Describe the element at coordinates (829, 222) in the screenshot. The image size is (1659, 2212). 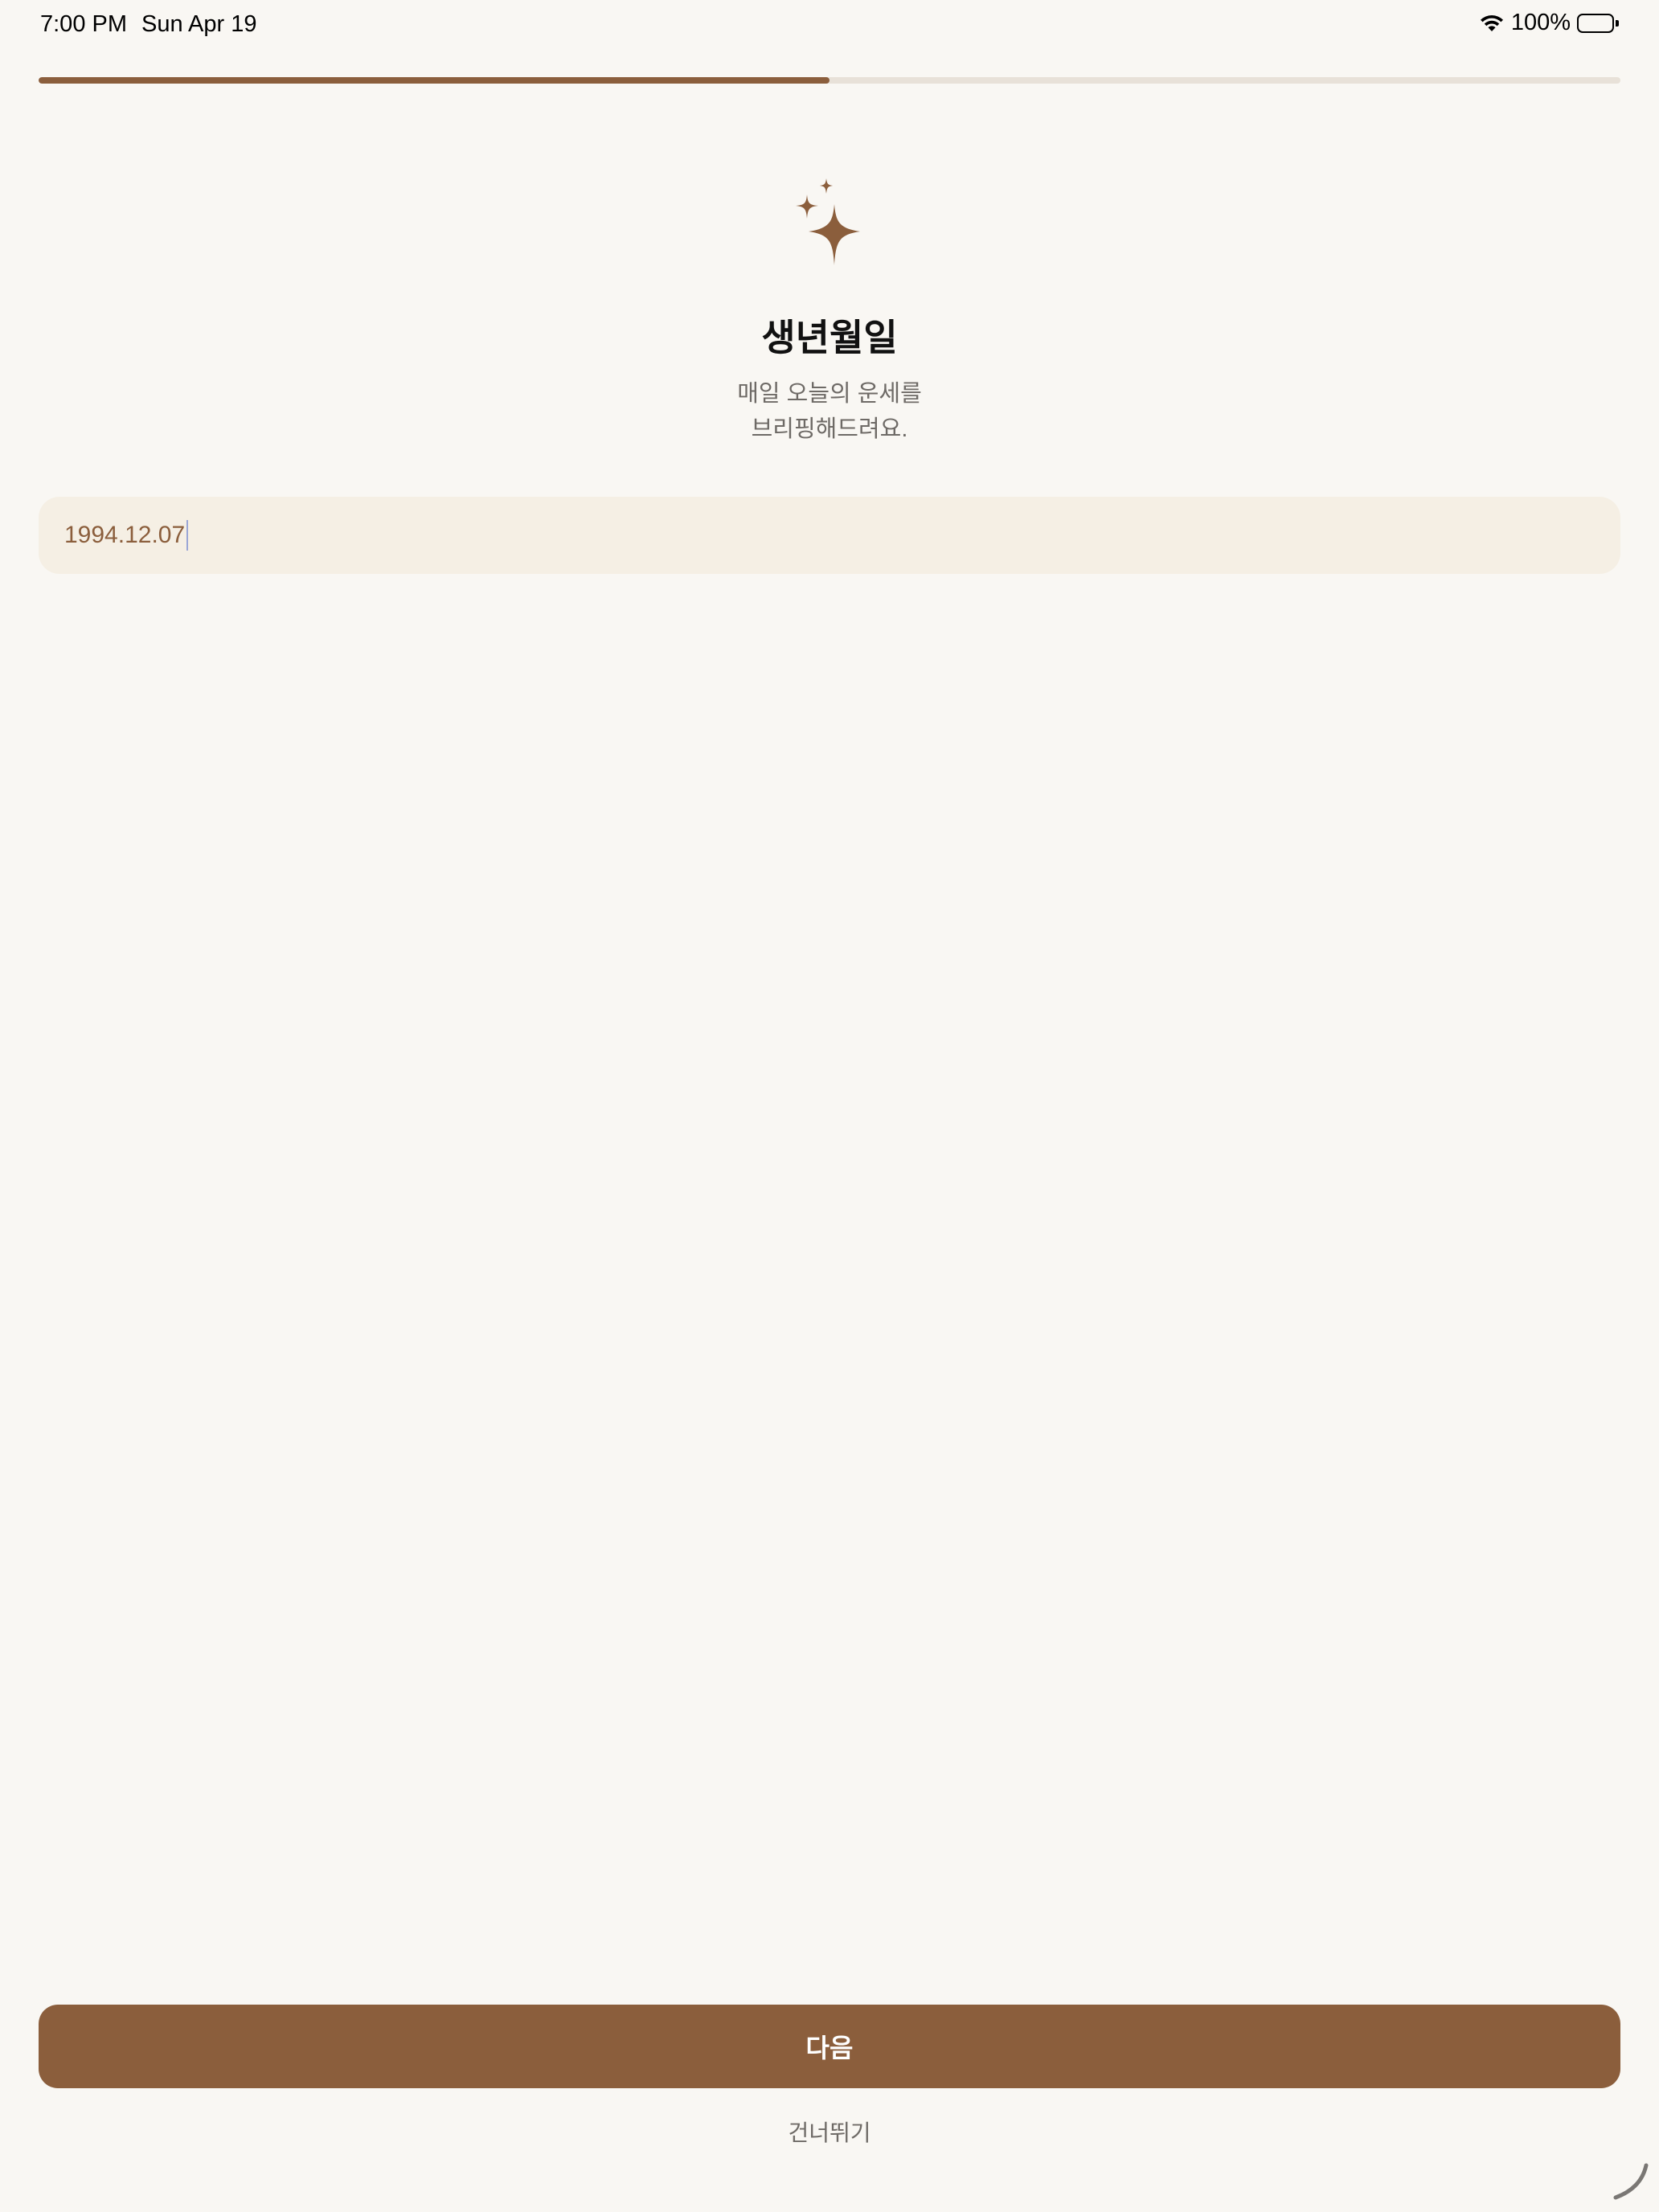
I see `sparkles-icon` at that location.